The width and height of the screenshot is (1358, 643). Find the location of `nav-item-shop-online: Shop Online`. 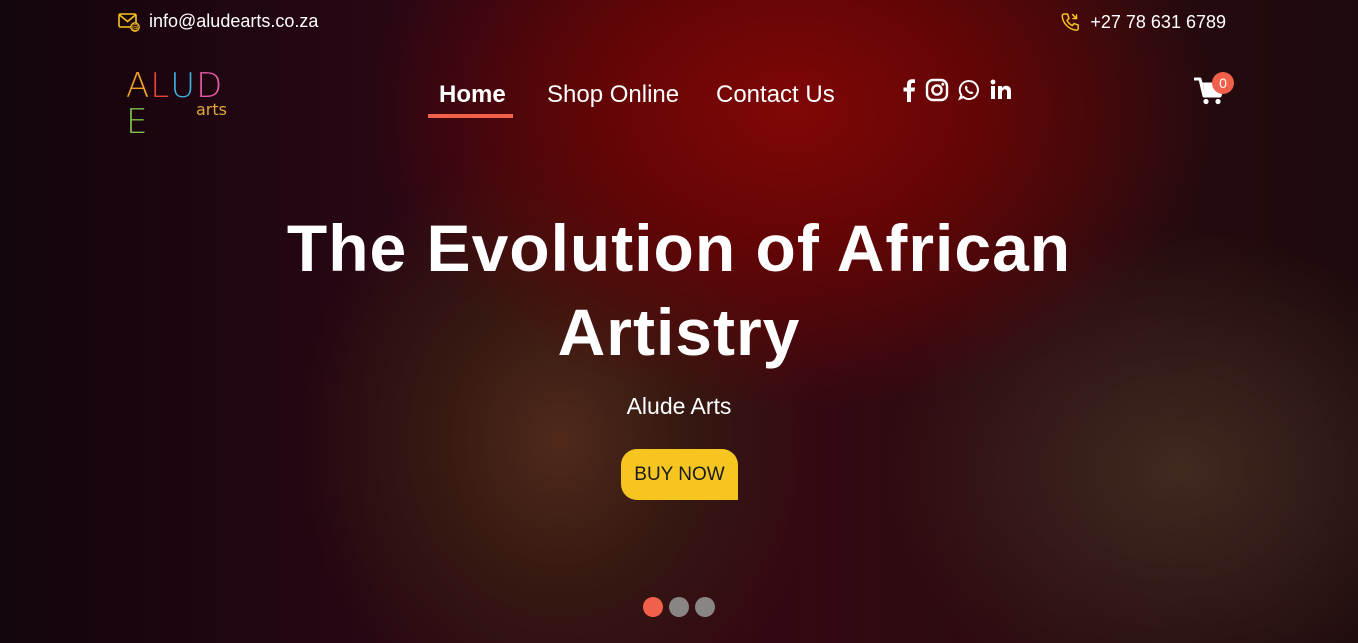

nav-item-shop-online: Shop Online is located at coordinates (613, 95).